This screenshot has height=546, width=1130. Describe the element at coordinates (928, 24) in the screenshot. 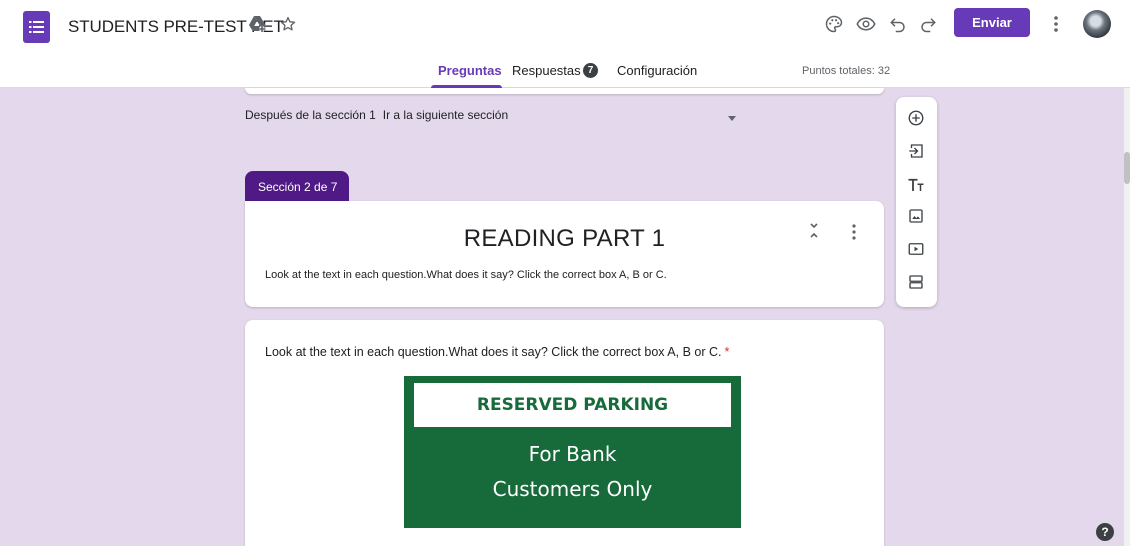

I see `redo-icon` at that location.